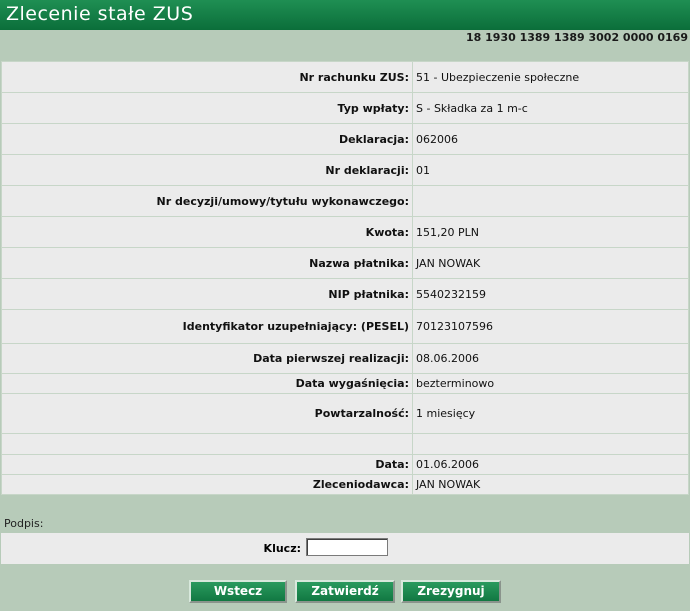 Image resolution: width=690 pixels, height=611 pixels. I want to click on field-value: 062006, so click(550, 139).